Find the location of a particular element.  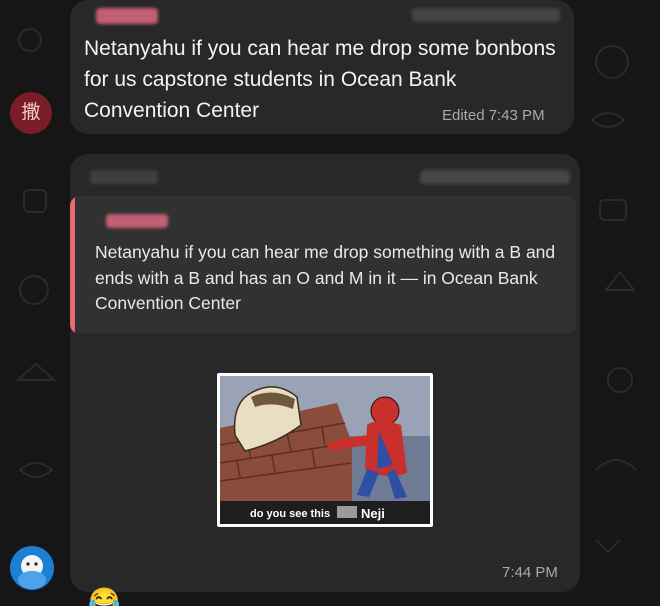

avatar-image is located at coordinates (32, 568).